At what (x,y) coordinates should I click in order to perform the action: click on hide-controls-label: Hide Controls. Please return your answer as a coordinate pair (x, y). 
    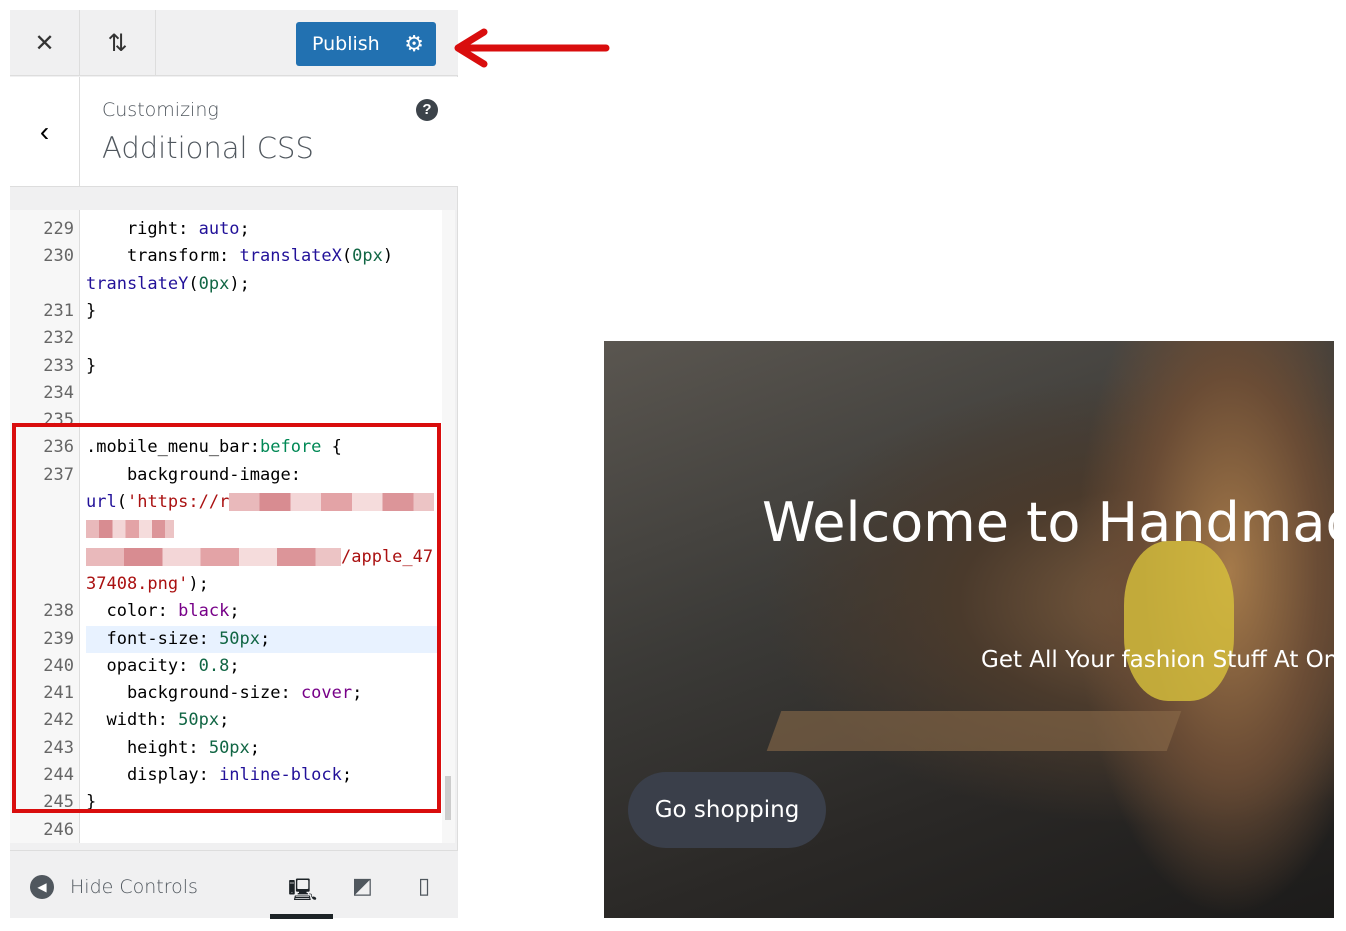
    Looking at the image, I should click on (134, 887).